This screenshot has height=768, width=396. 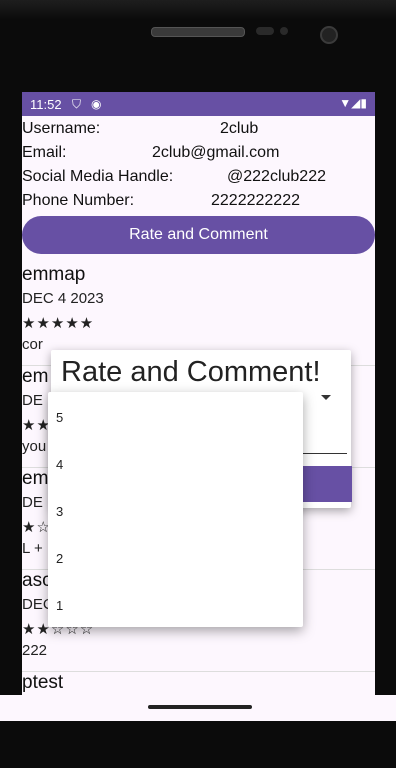 I want to click on entry-date: DEC 4 2023, so click(x=63, y=298).